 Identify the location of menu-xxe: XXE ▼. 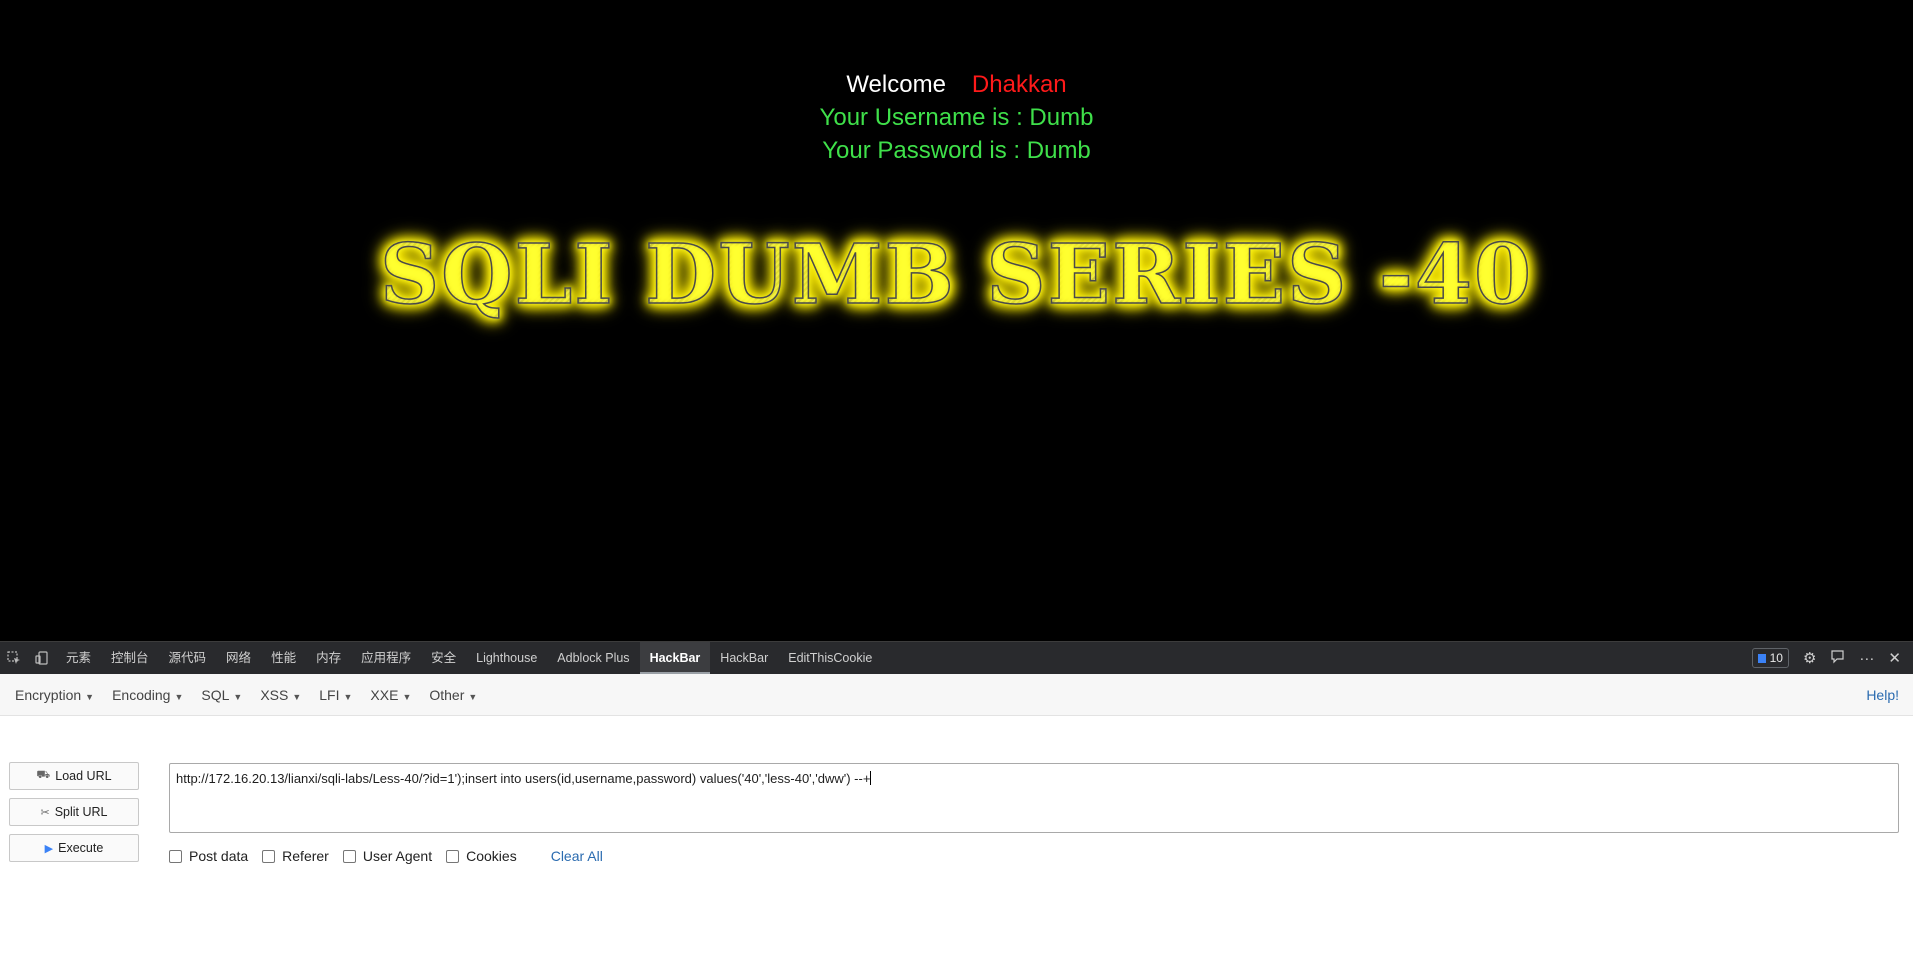
(390, 695).